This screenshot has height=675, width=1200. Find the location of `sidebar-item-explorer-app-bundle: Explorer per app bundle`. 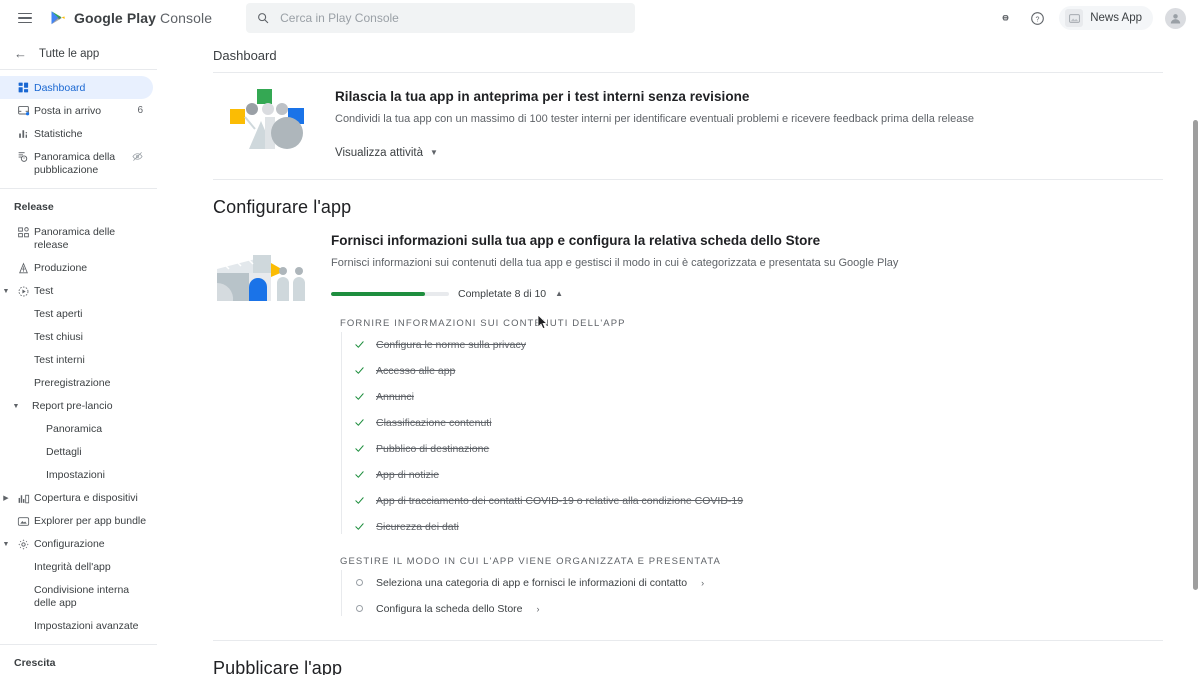

sidebar-item-explorer-app-bundle: Explorer per app bundle is located at coordinates (78, 521).